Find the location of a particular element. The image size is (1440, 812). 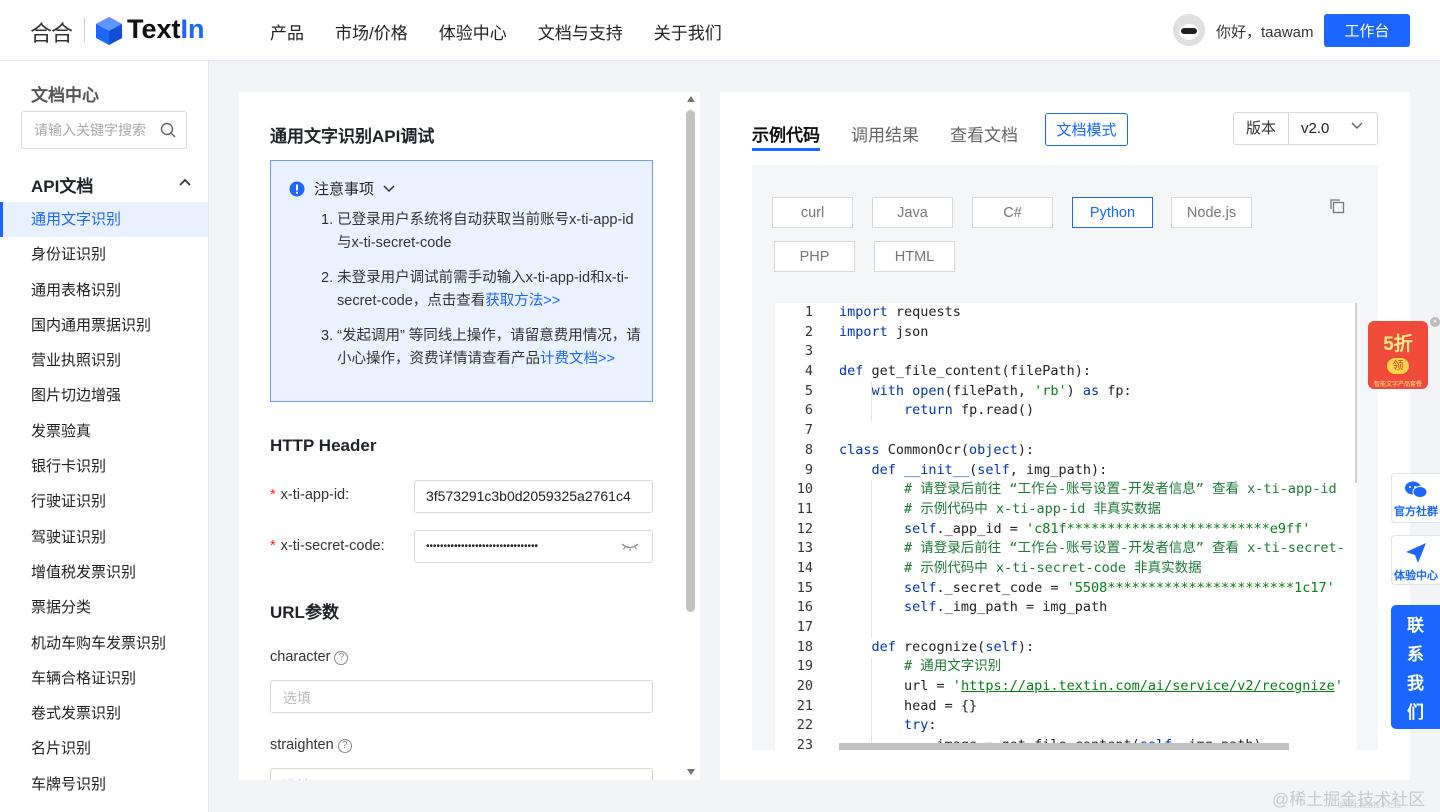

brand-name-accent: In is located at coordinates (192, 29).